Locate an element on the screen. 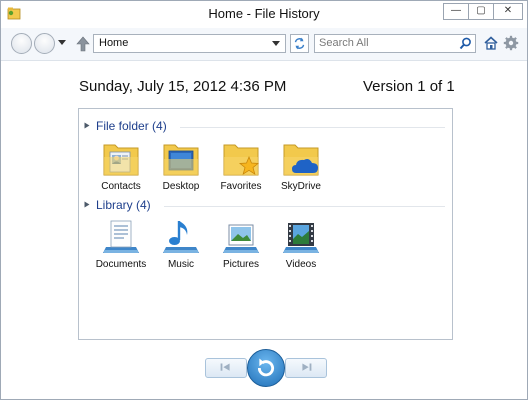 This screenshot has width=528, height=400. search-box: Search All is located at coordinates (395, 43).